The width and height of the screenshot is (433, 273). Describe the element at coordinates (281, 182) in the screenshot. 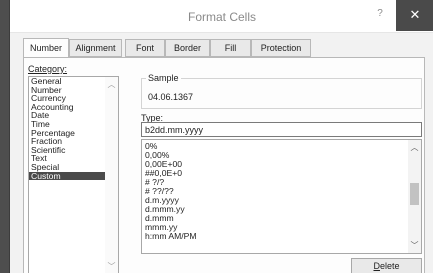

I see `format-item: # ?/?` at that location.